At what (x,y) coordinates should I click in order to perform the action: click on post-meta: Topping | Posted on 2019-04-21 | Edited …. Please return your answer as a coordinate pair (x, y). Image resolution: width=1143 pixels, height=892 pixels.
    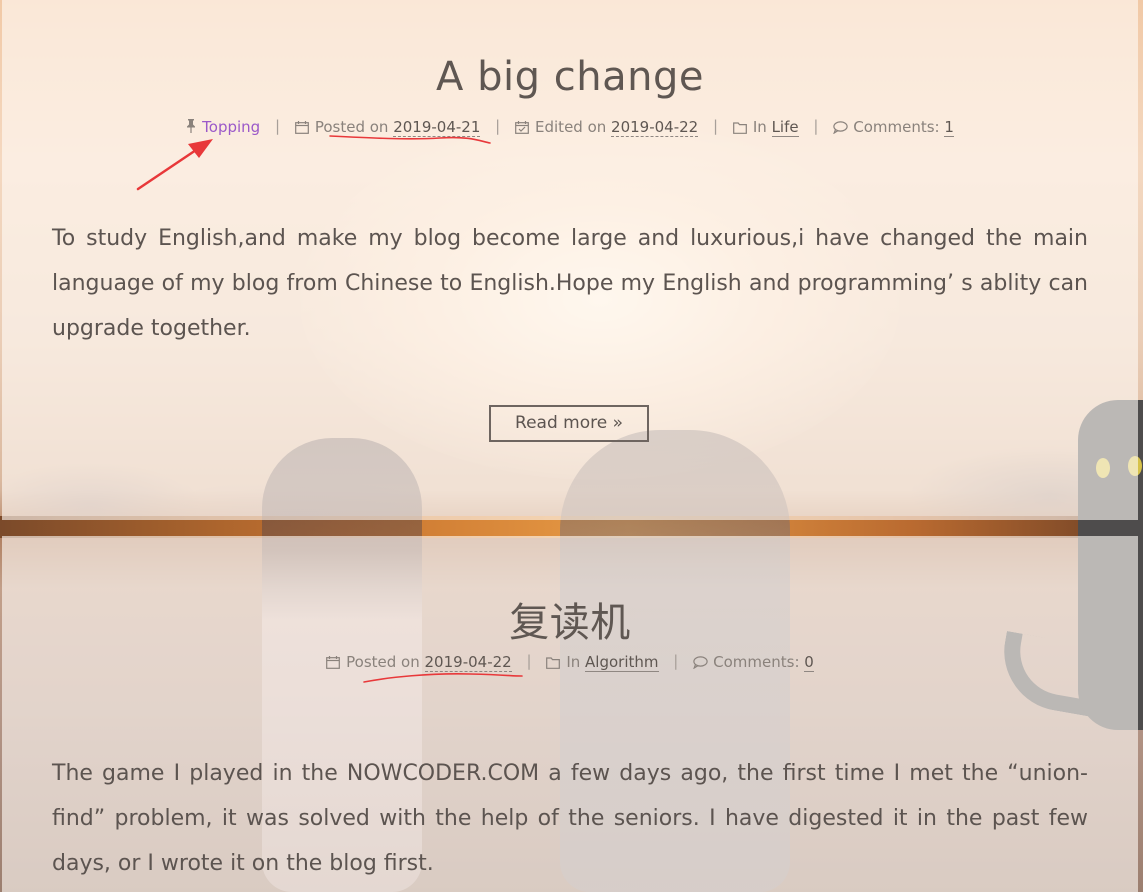
    Looking at the image, I should click on (570, 127).